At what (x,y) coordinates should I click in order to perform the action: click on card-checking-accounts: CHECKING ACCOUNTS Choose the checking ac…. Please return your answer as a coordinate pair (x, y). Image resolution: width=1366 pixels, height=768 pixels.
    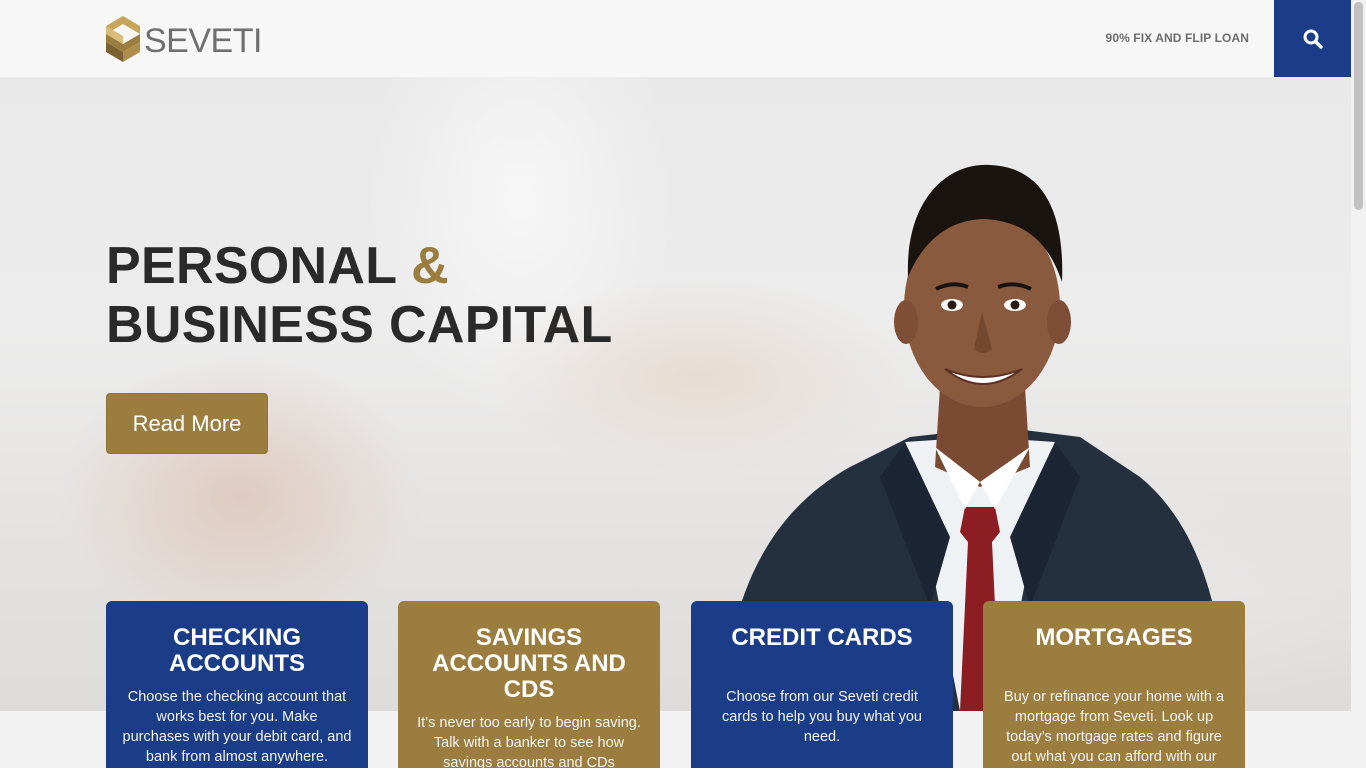
    Looking at the image, I should click on (237, 684).